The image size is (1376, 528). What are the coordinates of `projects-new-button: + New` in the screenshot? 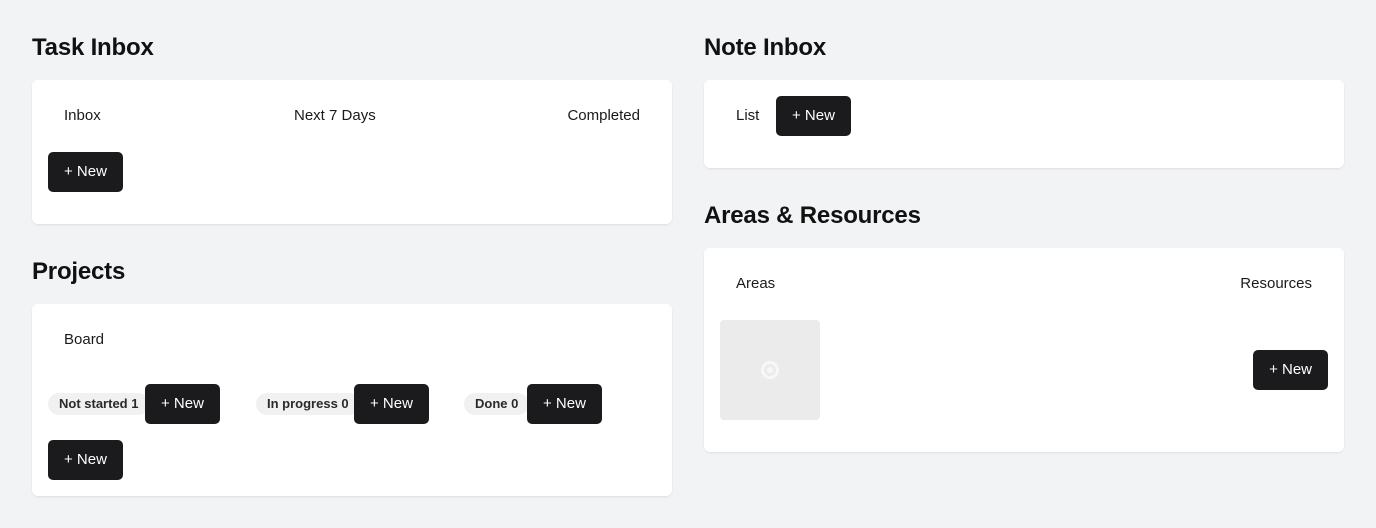 It's located at (85, 460).